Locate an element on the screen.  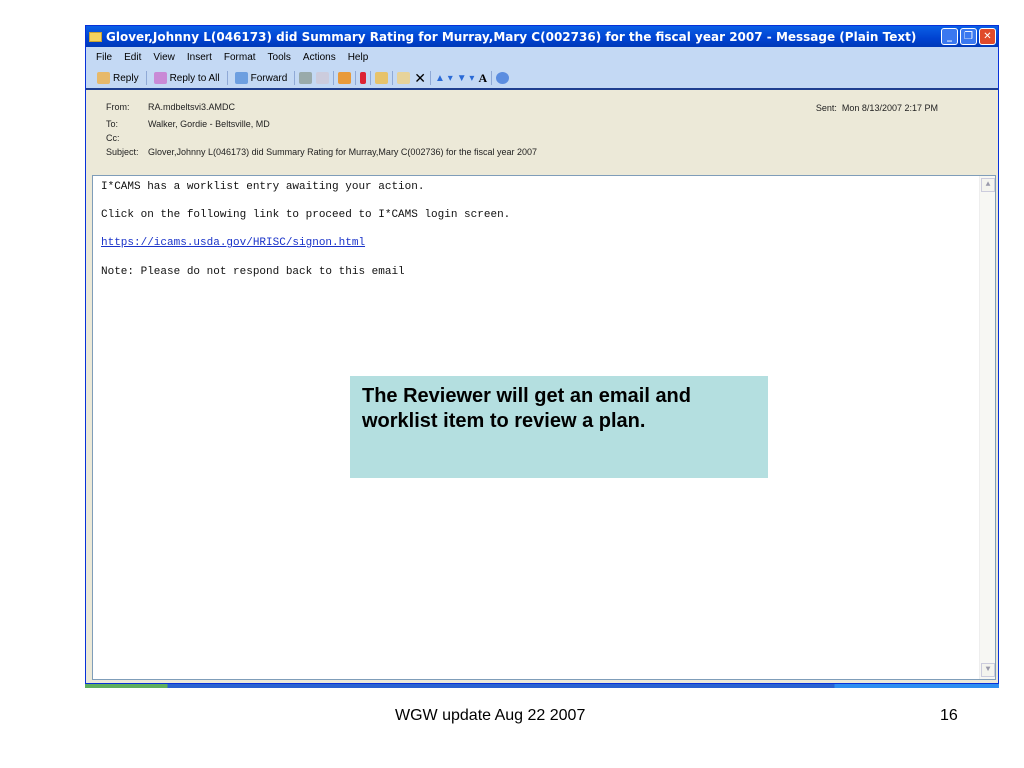
reply-icon is located at coordinates (103, 78).